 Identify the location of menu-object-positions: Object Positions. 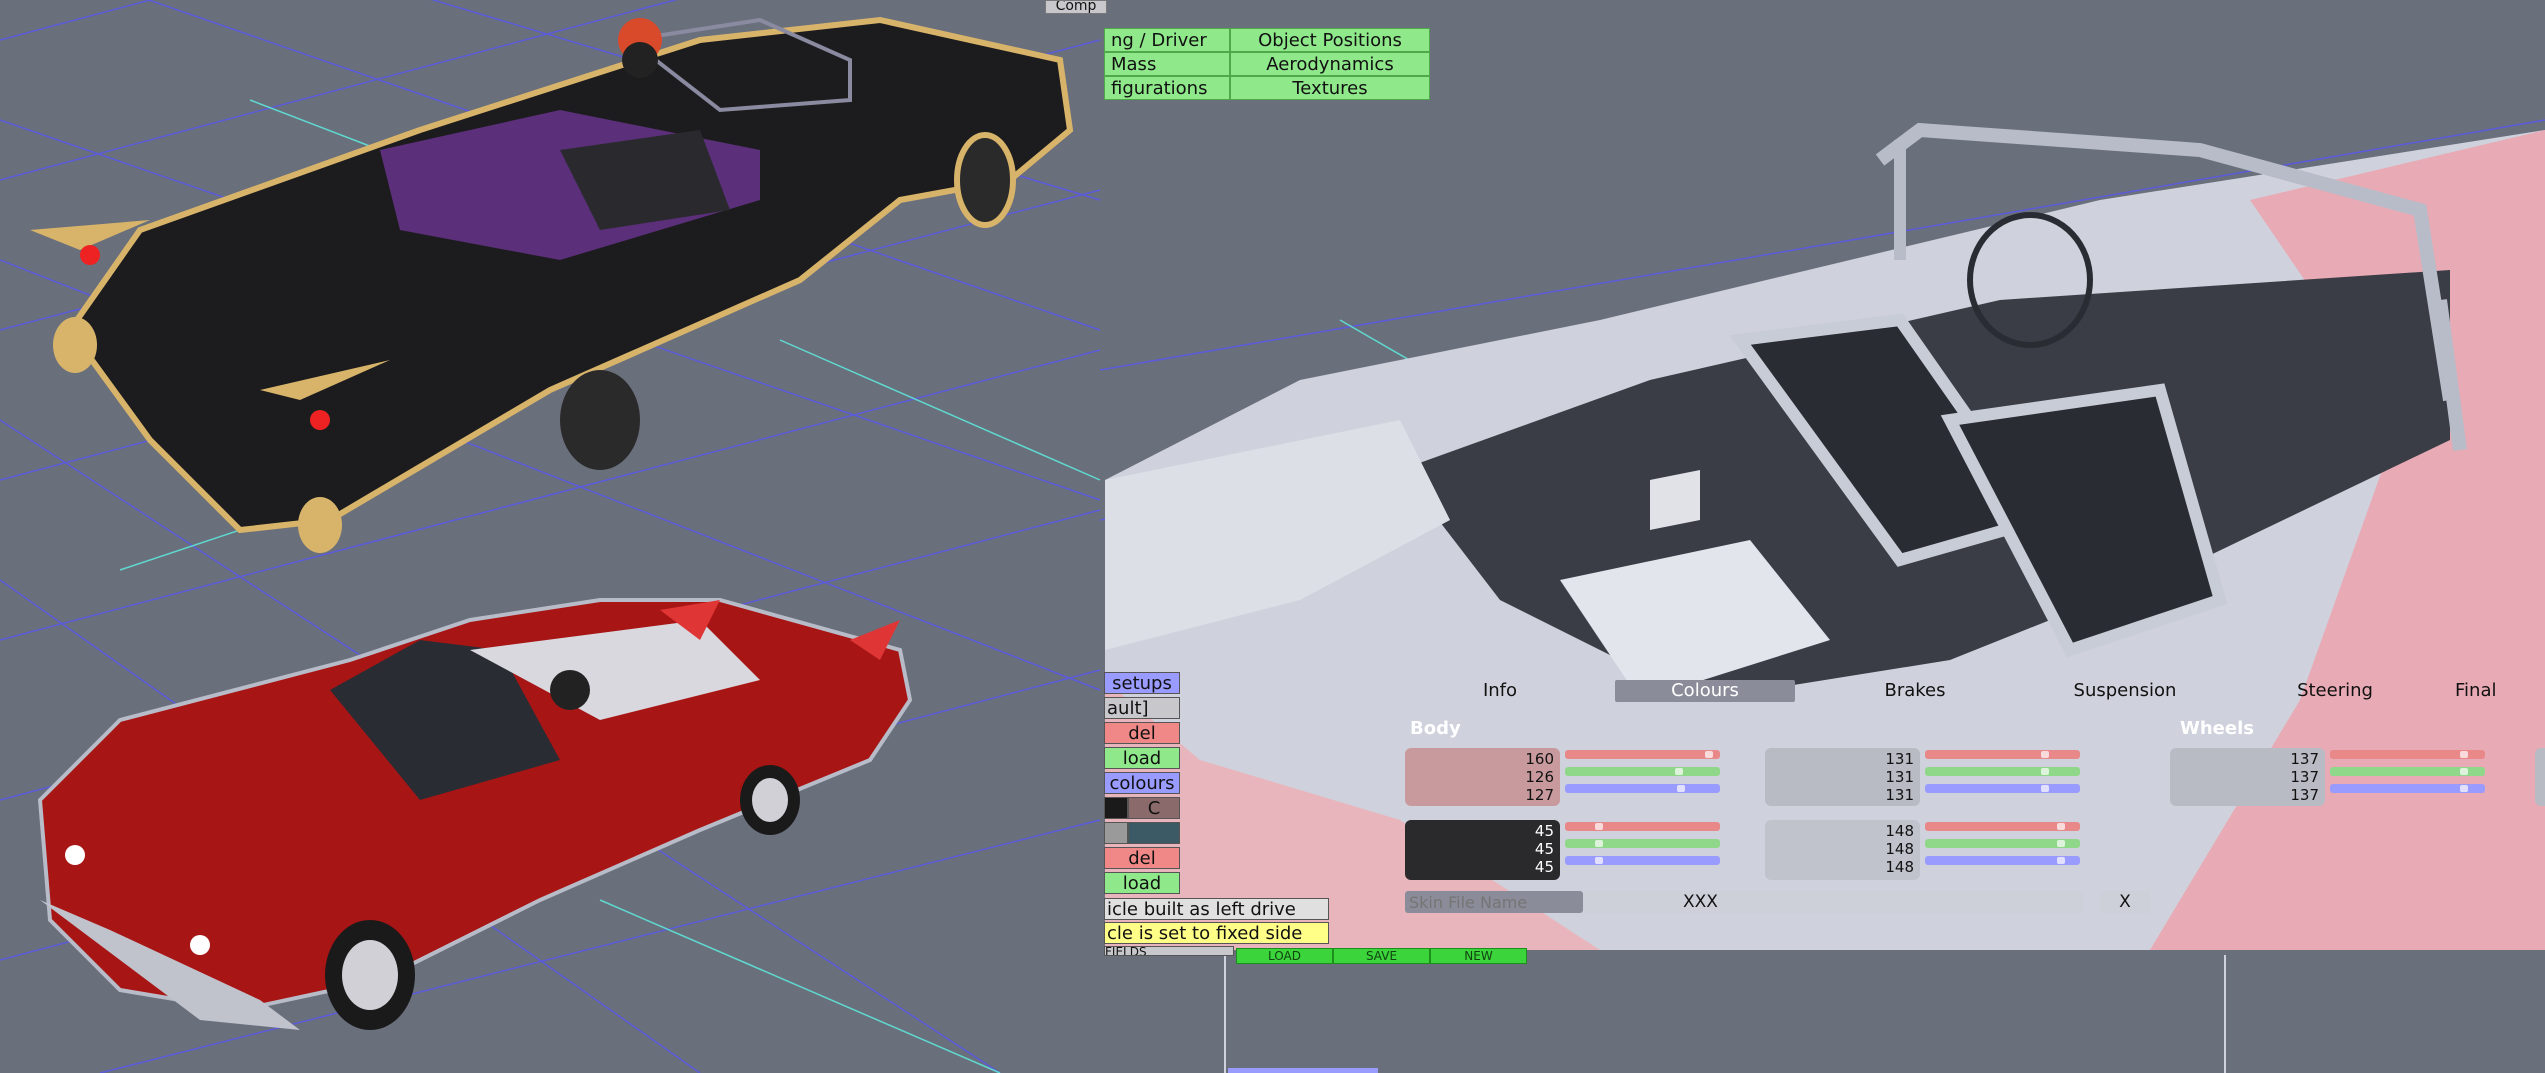
(1330, 40).